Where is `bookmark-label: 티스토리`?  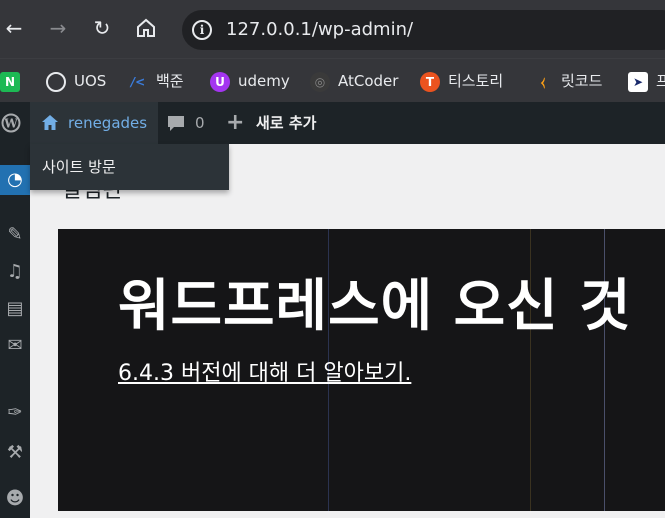 bookmark-label: 티스토리 is located at coordinates (476, 81).